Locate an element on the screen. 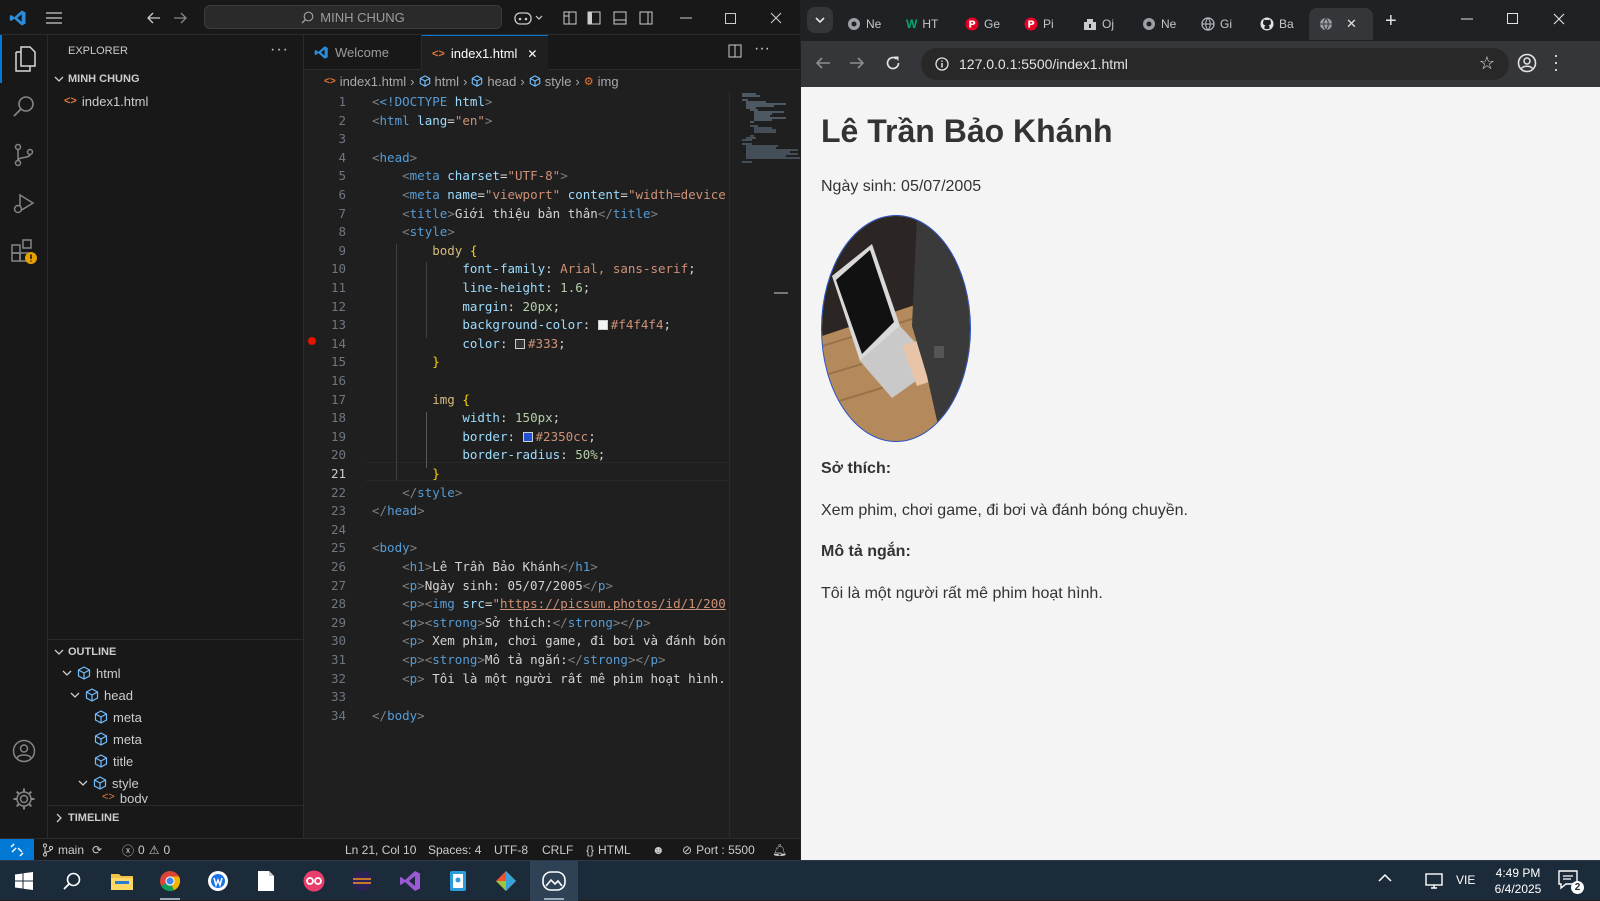  run-debug-icon is located at coordinates (24, 203).